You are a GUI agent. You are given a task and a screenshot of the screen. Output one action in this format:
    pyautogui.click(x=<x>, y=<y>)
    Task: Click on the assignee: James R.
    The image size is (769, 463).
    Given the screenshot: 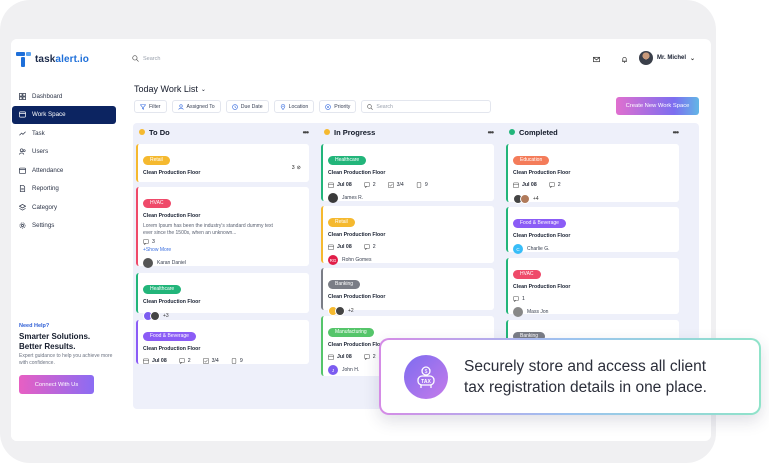 What is the action you would take?
    pyautogui.click(x=408, y=198)
    